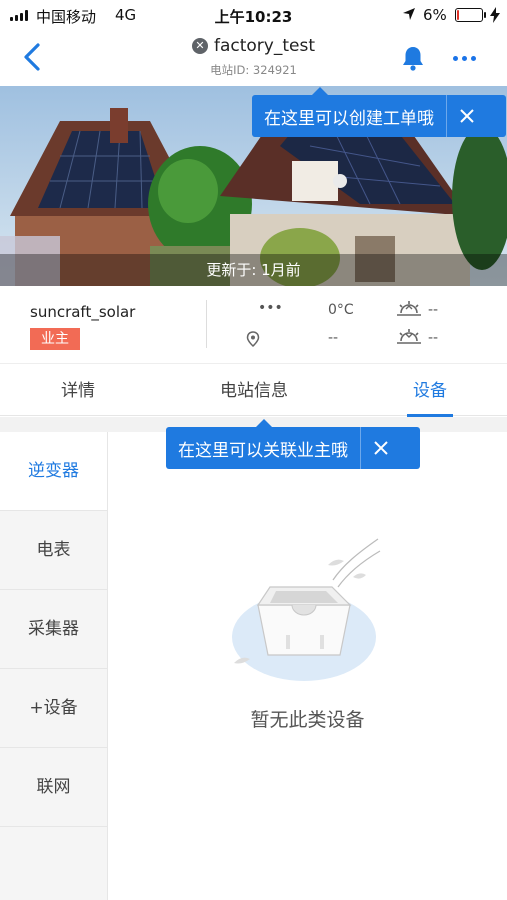  I want to click on station-name: factory_test, so click(264, 46).